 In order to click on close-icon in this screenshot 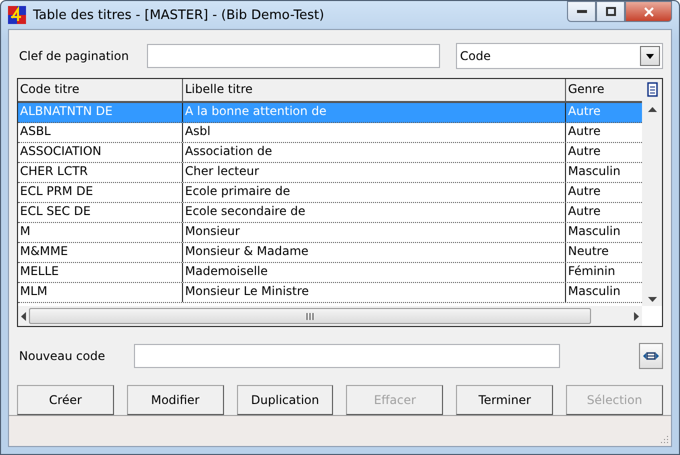, I will do `click(649, 11)`.